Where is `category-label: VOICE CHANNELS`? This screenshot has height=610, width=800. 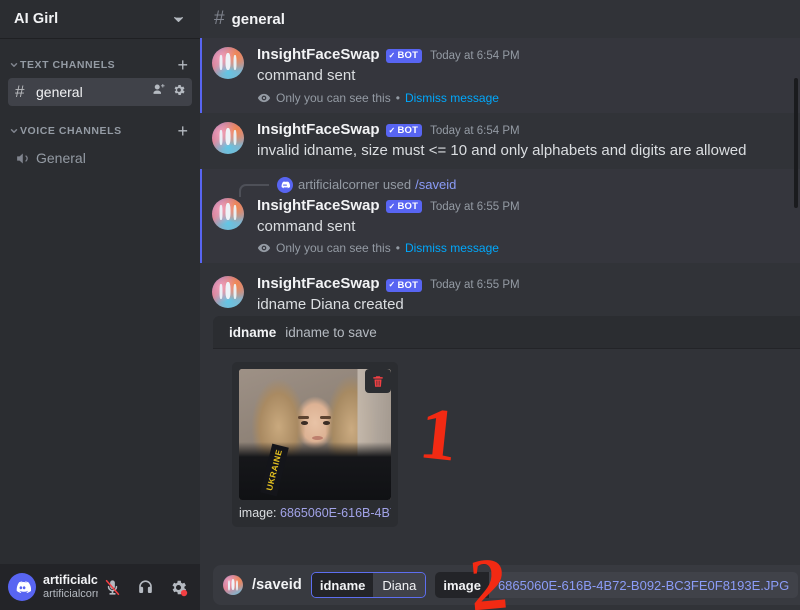 category-label: VOICE CHANNELS is located at coordinates (71, 131).